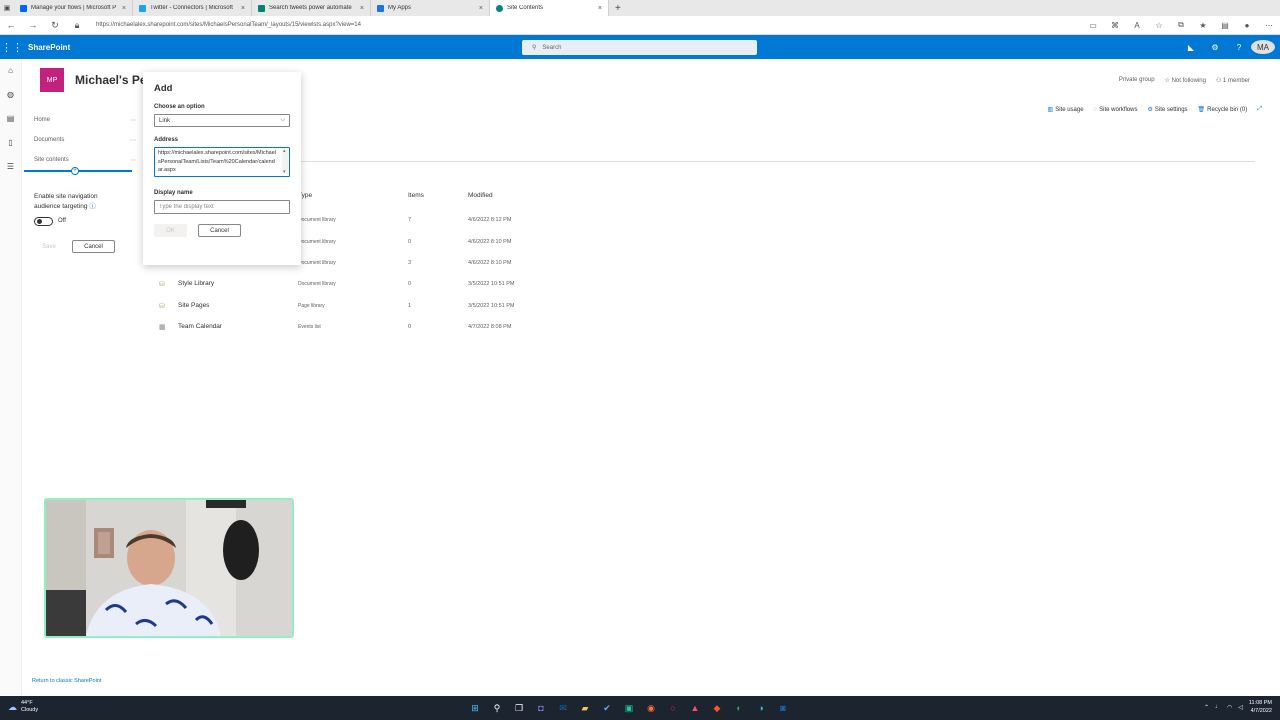 This screenshot has width=1280, height=720. I want to click on list-name: Team Calendar, so click(200, 326).